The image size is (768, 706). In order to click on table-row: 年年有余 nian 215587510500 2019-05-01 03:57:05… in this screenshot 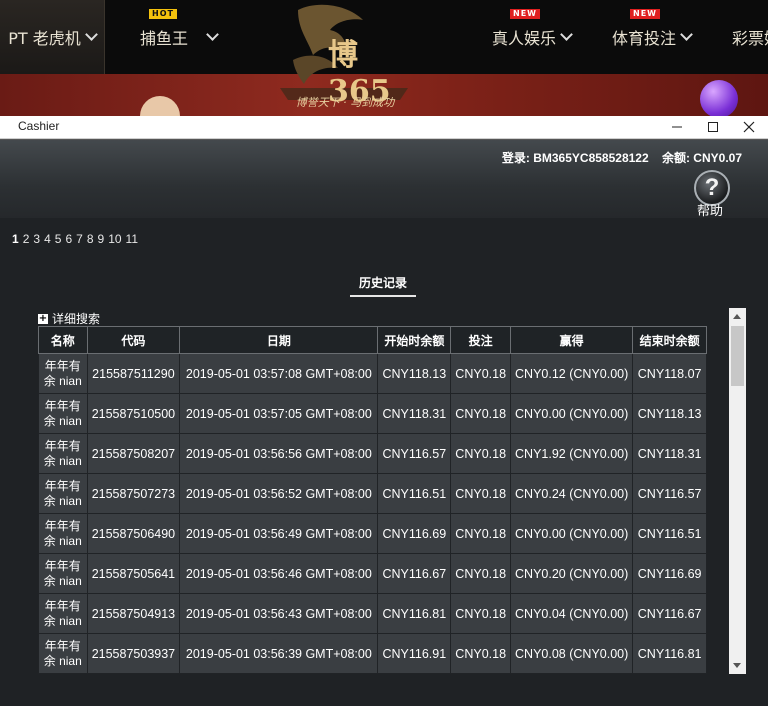, I will do `click(372, 413)`.